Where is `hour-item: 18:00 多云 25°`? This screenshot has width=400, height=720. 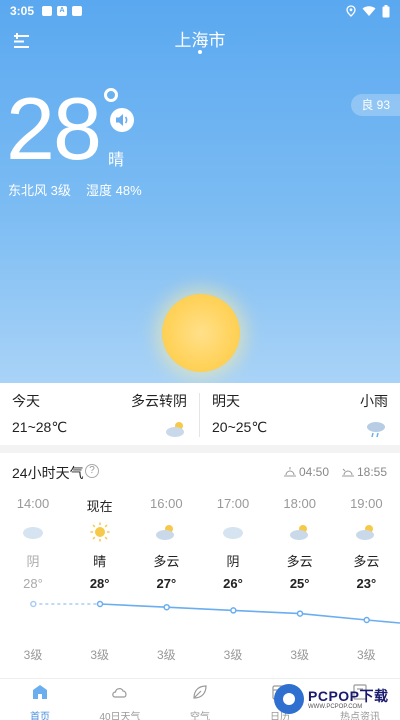 hour-item: 18:00 多云 25° is located at coordinates (300, 543).